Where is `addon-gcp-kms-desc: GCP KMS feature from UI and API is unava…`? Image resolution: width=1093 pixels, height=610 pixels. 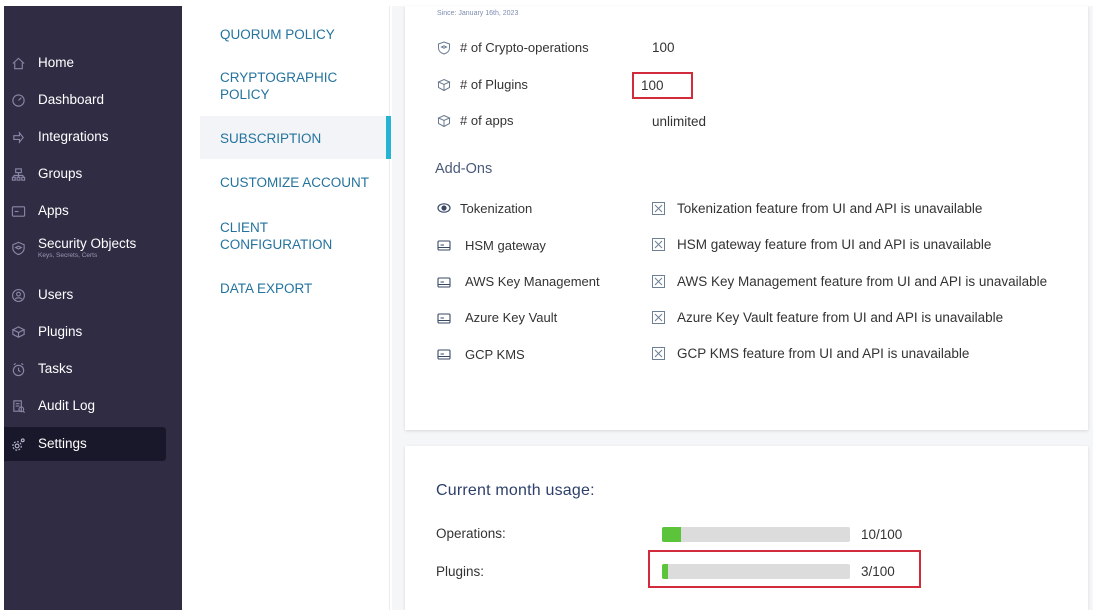 addon-gcp-kms-desc: GCP KMS feature from UI and API is unava… is located at coordinates (823, 353).